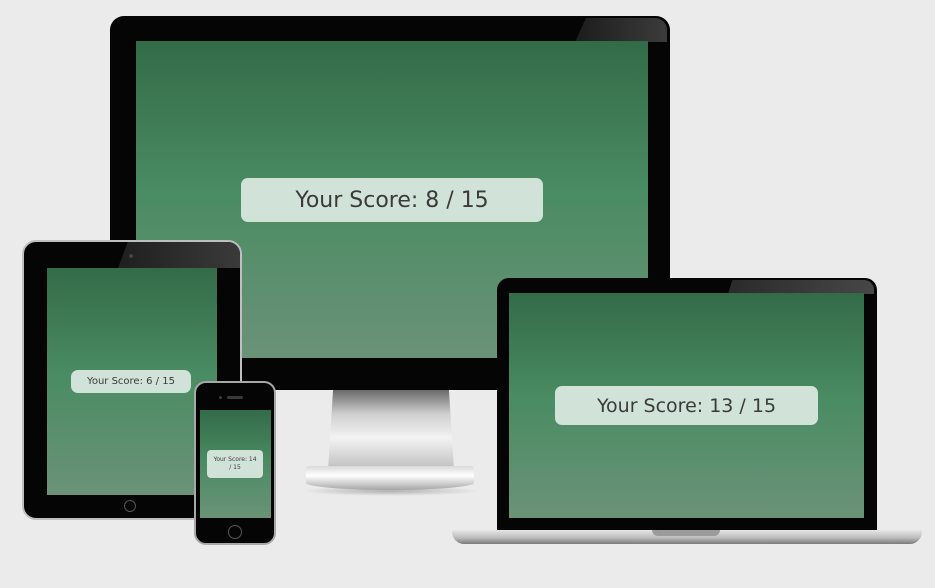 This screenshot has width=935, height=588. I want to click on phone-score-box: Your Score: 14 / 15, so click(235, 464).